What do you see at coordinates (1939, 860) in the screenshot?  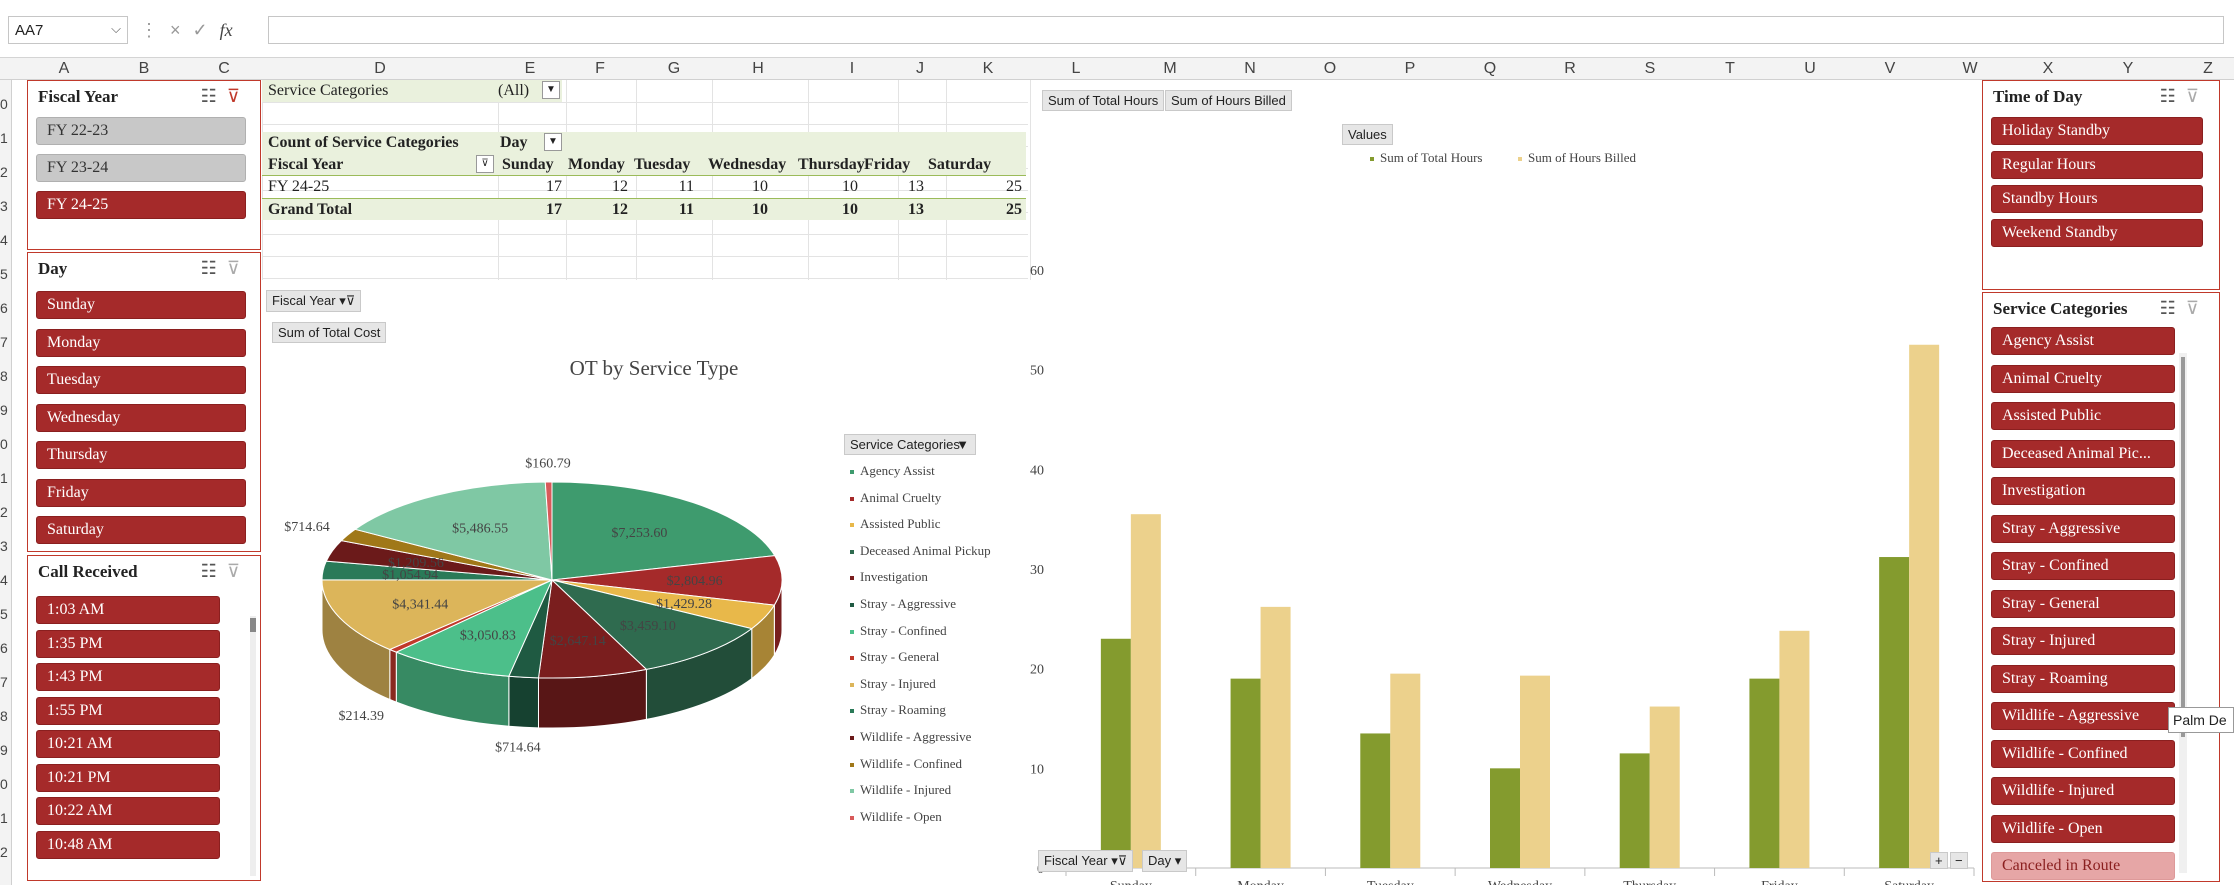 I see `expand-button: +` at bounding box center [1939, 860].